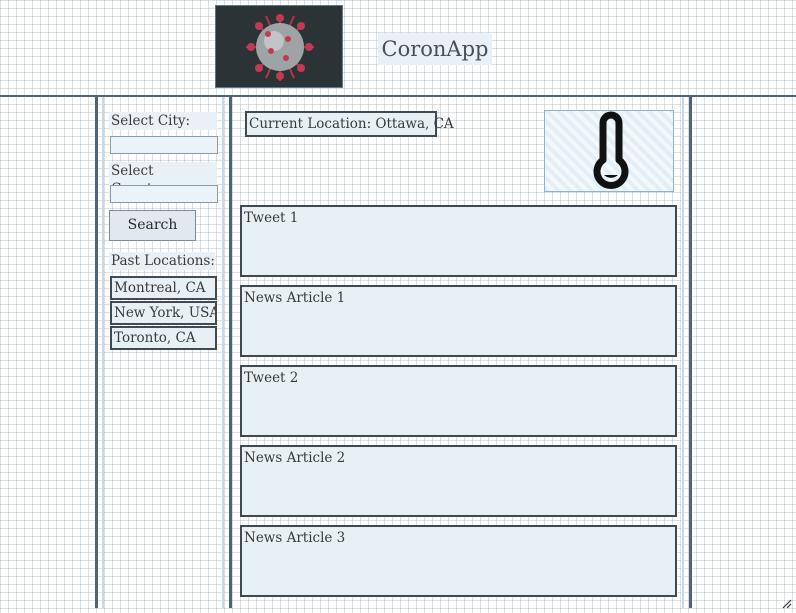  I want to click on search-button: Search, so click(152, 225).